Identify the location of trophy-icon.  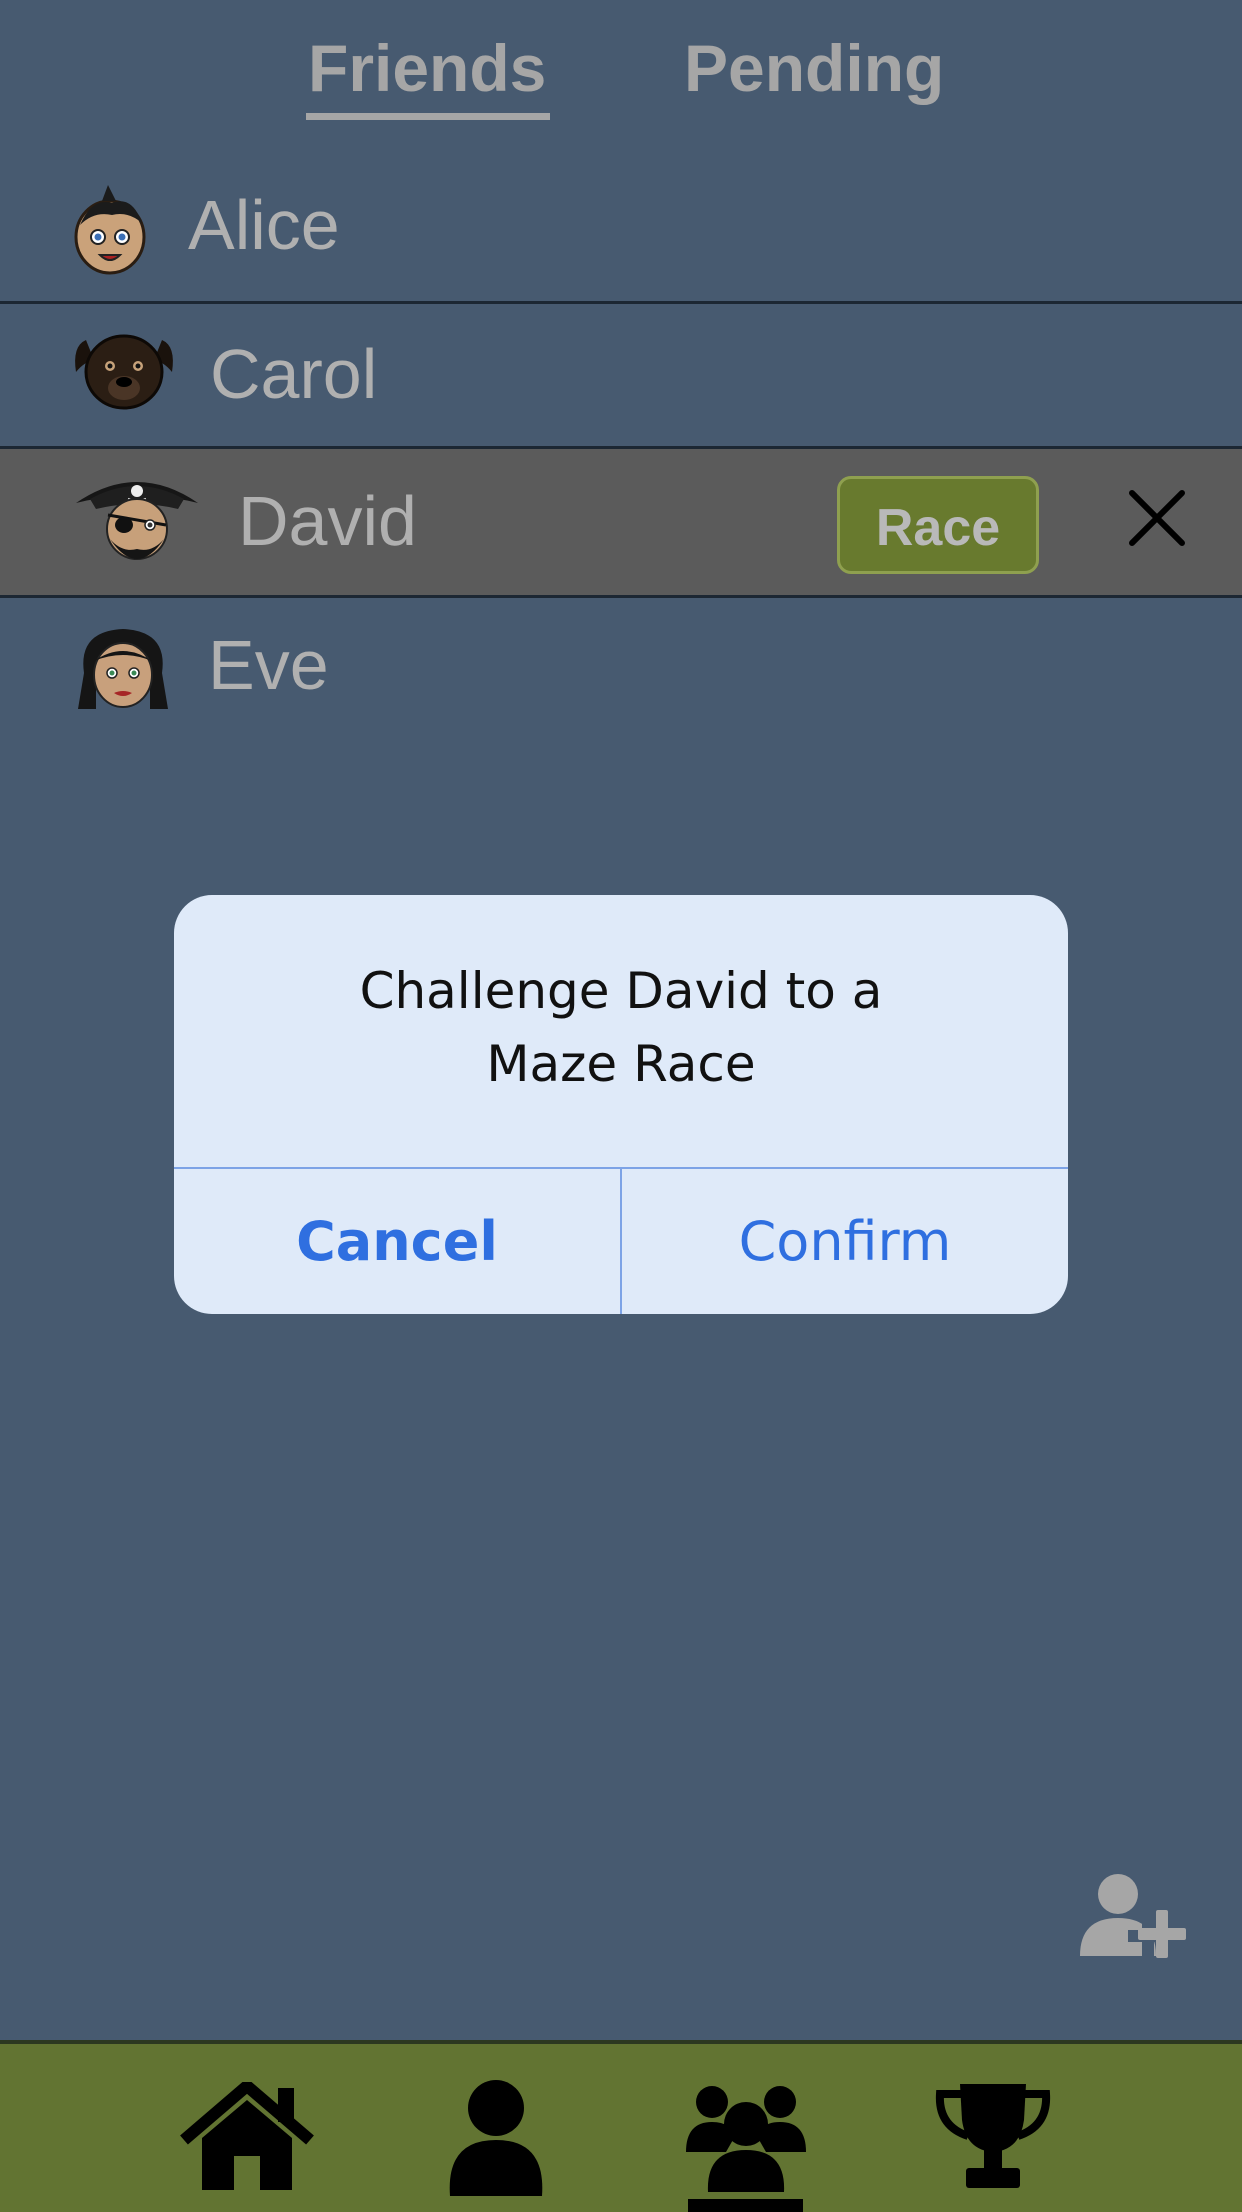
(993, 2135).